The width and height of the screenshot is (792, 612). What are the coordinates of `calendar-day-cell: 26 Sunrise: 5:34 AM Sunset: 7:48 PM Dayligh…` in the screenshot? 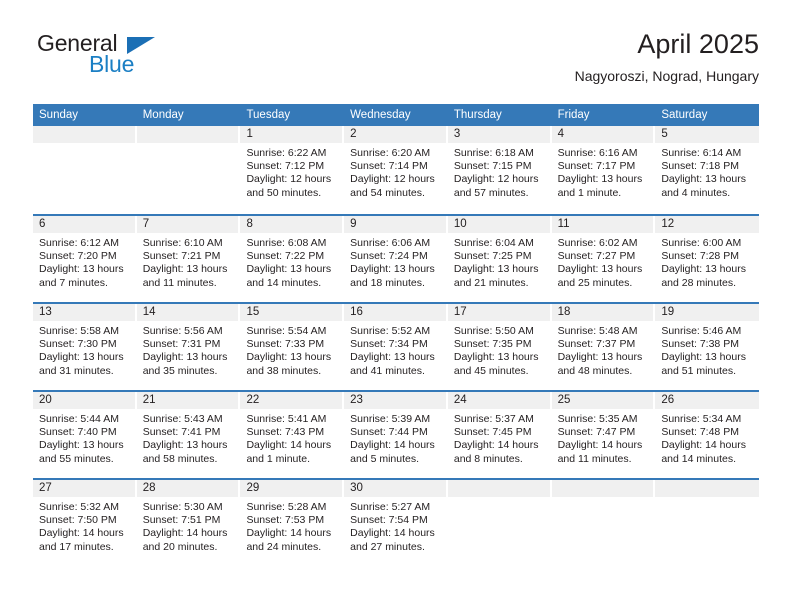 It's located at (707, 435).